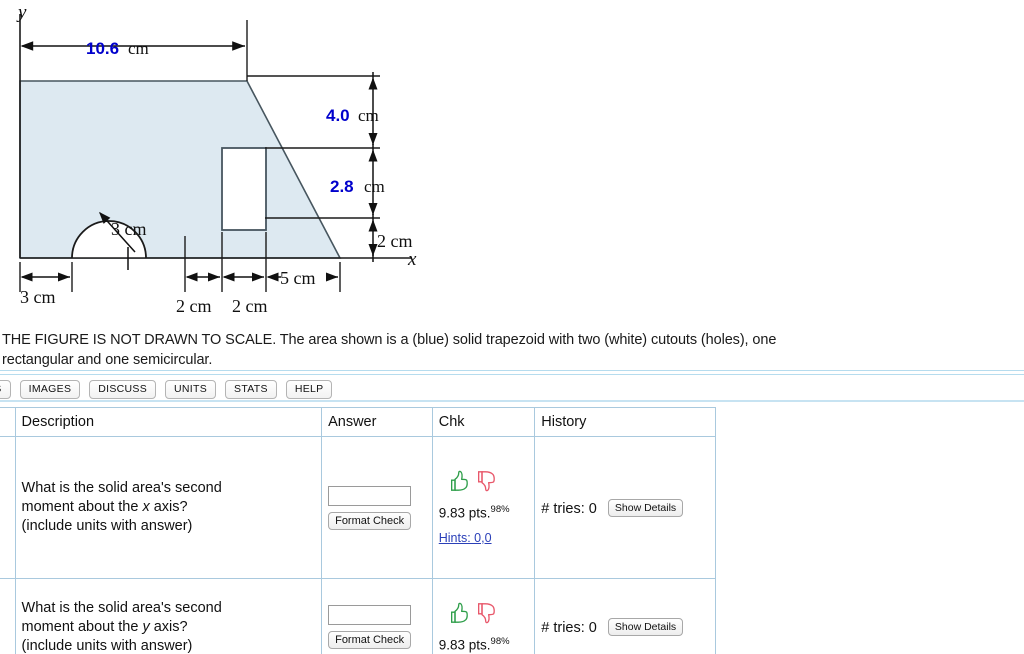  I want to click on hints-link: Hints: 0,0, so click(465, 538).